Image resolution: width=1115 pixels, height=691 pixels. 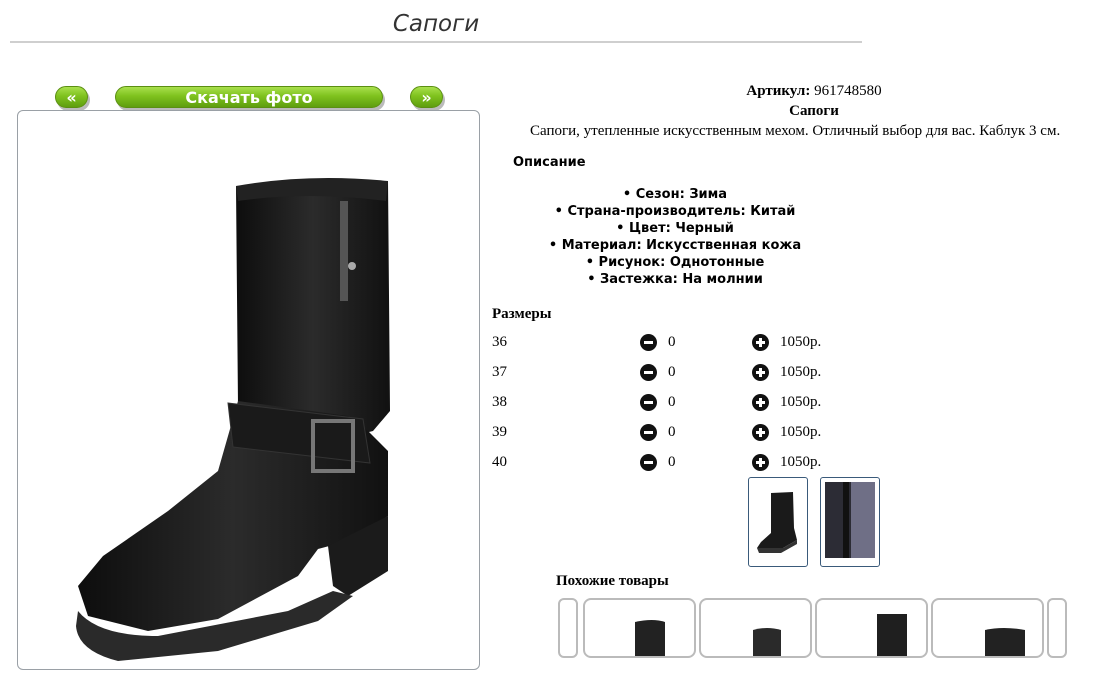 I want to click on sku-line: Артикул: 961748580, so click(x=802, y=91).